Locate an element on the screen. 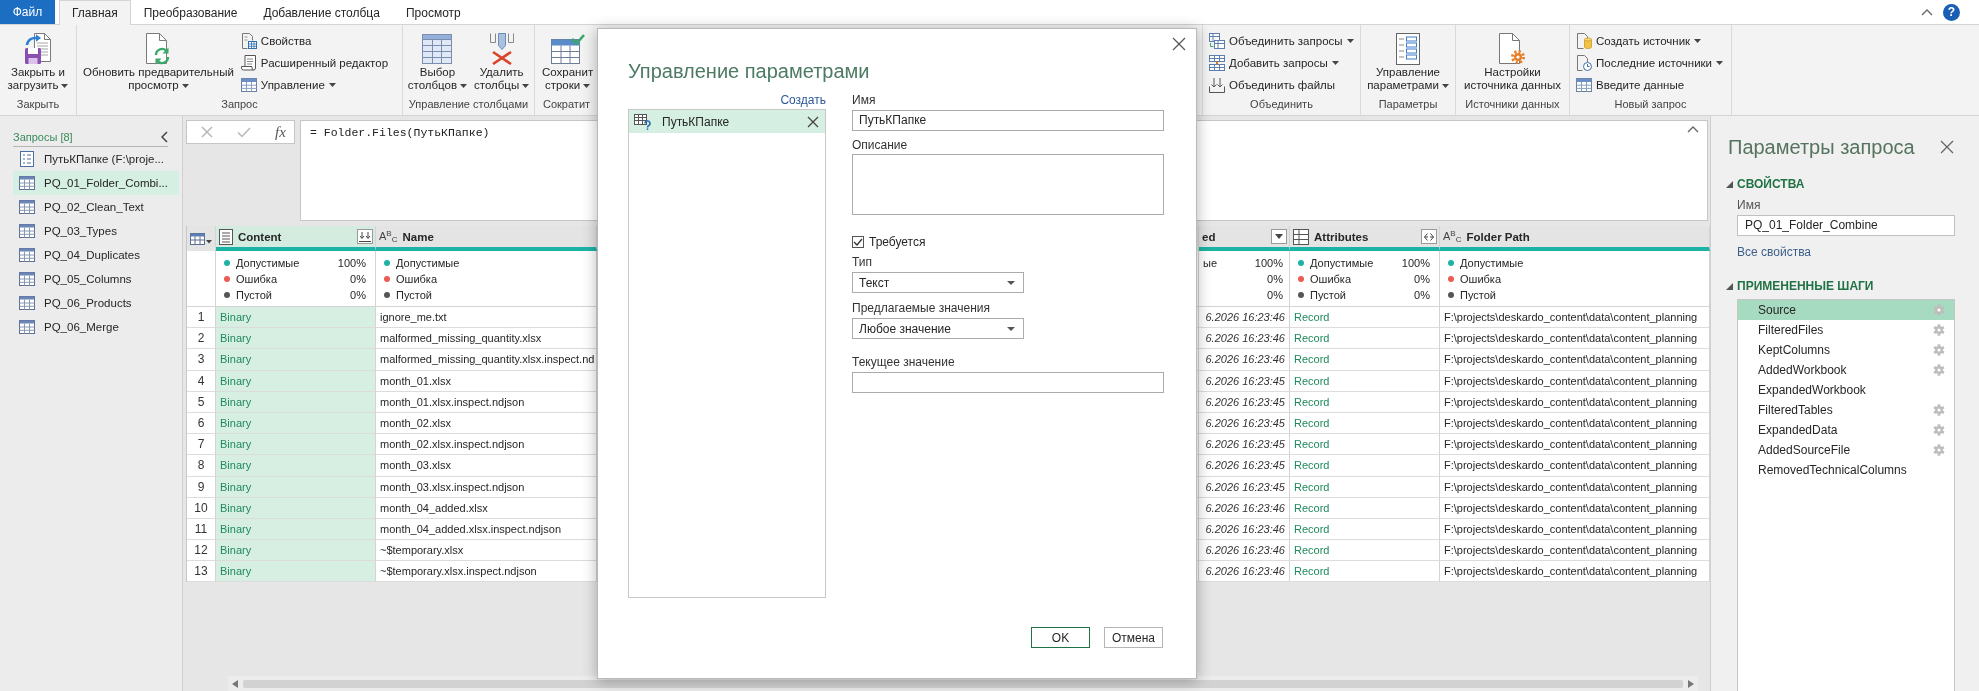 The height and width of the screenshot is (691, 1979). group-label: Новый запрос is located at coordinates (1650, 105).